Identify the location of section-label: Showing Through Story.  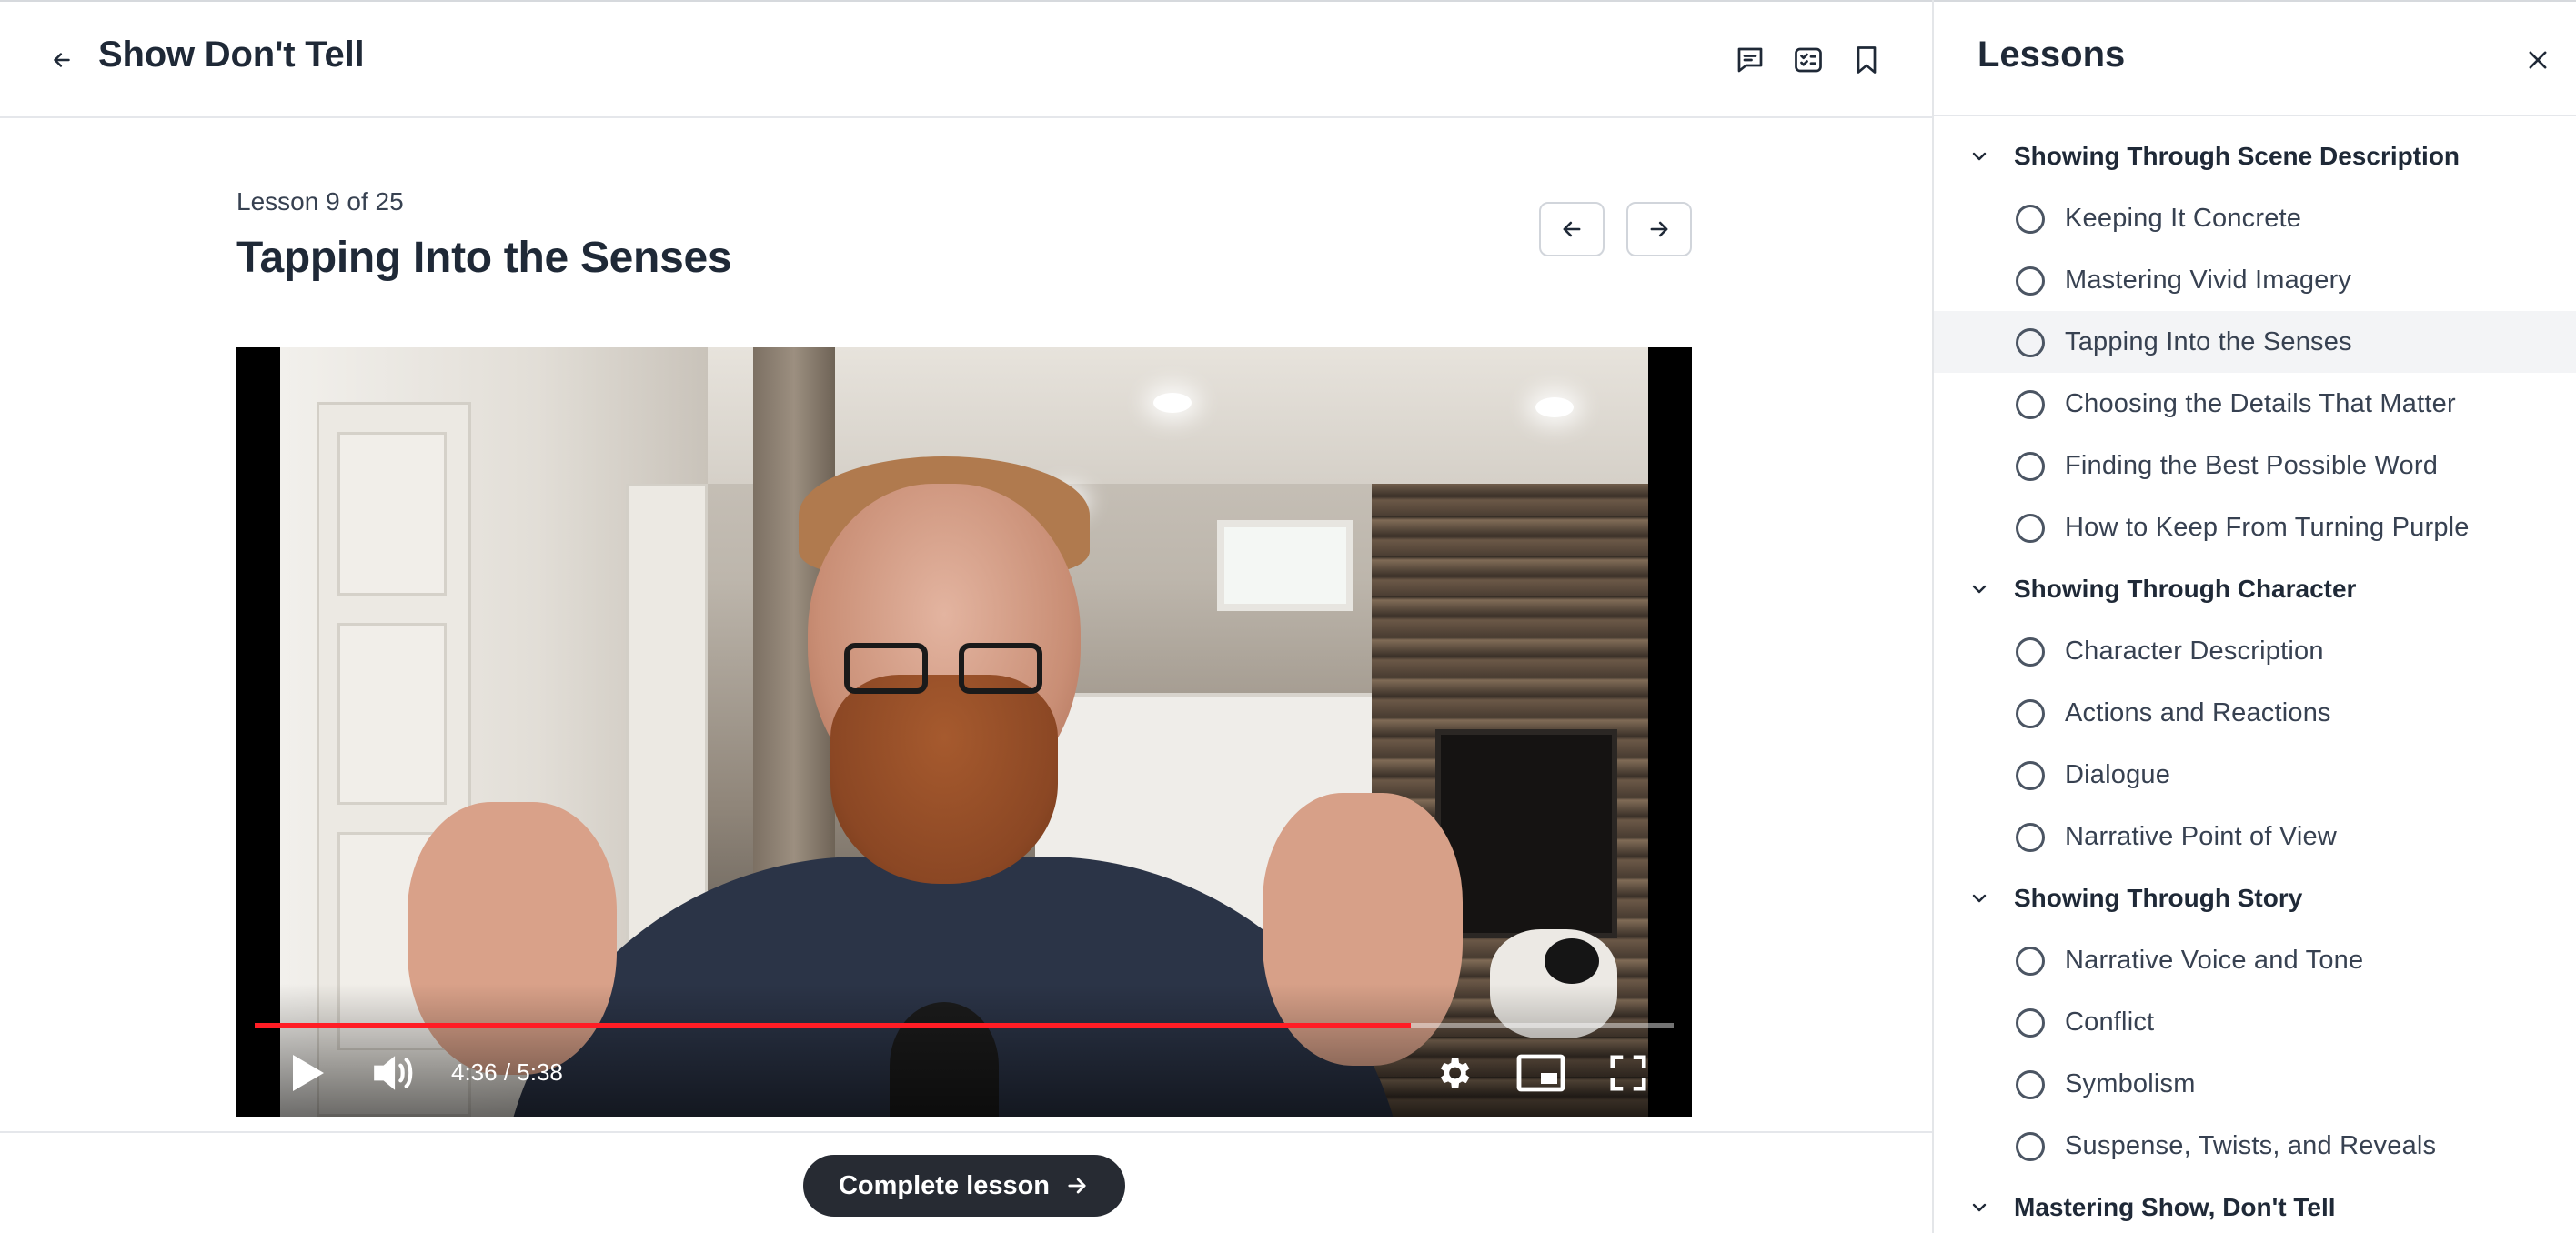
(2158, 898).